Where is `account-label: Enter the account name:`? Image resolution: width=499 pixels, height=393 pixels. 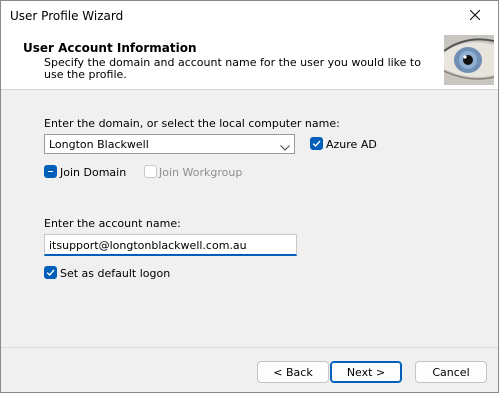 account-label: Enter the account name: is located at coordinates (112, 223).